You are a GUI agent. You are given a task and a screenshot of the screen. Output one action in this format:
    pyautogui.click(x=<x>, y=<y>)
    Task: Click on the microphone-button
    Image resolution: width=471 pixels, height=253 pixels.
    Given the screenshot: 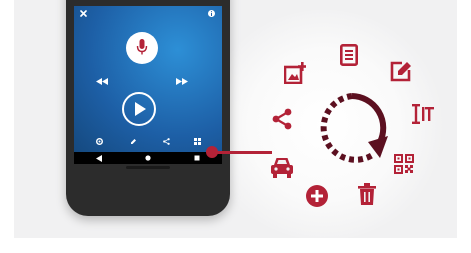 What is the action you would take?
    pyautogui.click(x=142, y=48)
    